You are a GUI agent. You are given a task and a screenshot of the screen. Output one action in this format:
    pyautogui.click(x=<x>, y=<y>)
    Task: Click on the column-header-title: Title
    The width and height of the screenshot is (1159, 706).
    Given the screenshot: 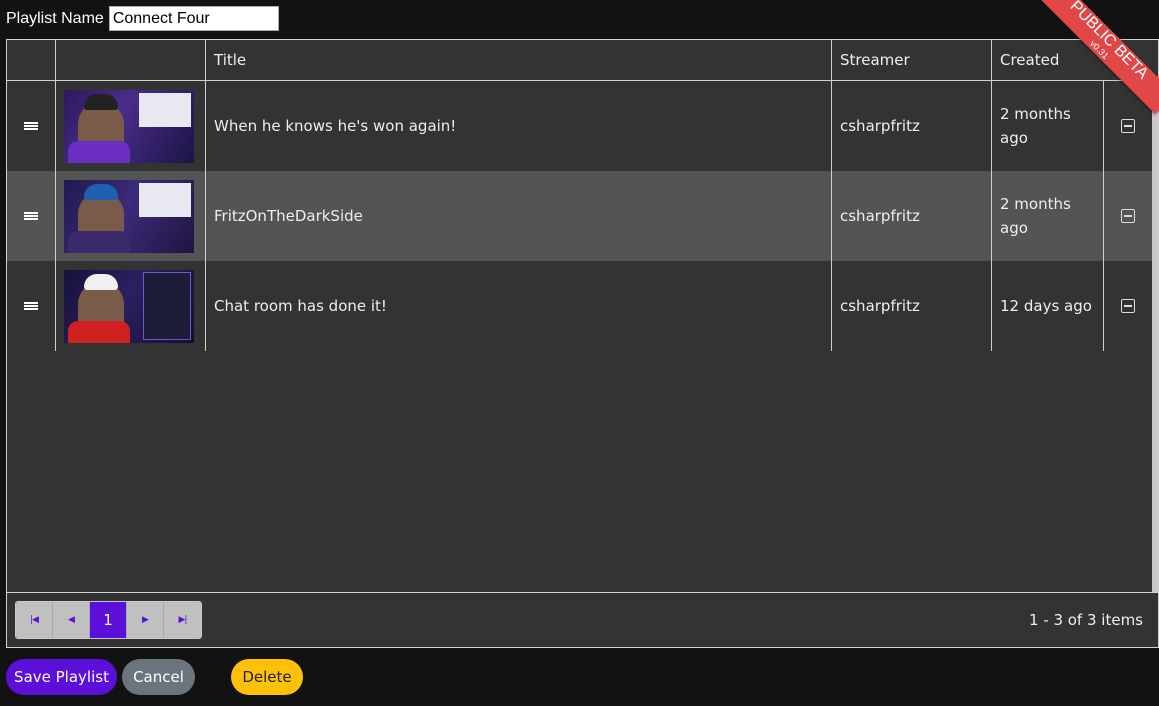 What is the action you would take?
    pyautogui.click(x=519, y=60)
    